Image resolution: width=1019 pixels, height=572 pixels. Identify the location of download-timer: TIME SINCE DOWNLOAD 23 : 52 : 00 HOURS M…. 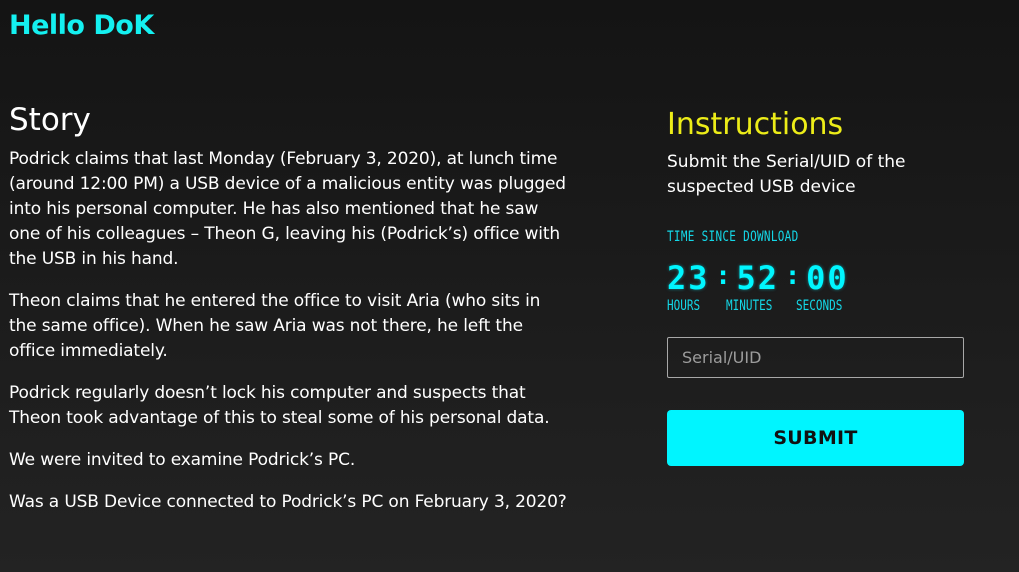
(767, 271).